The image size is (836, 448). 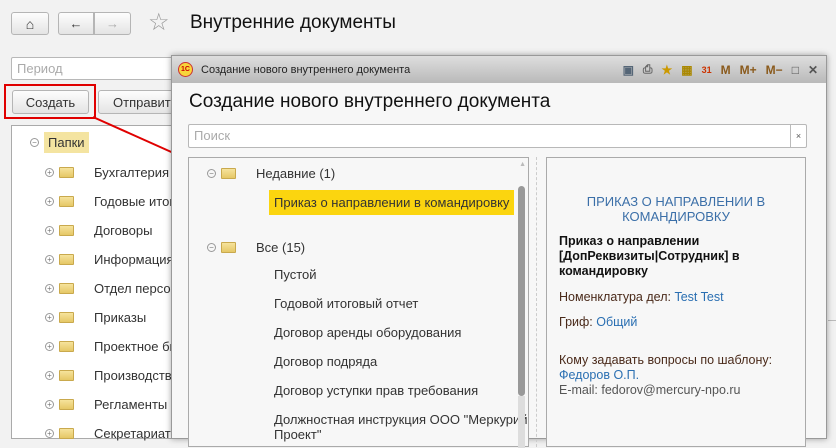 What do you see at coordinates (521, 422) in the screenshot?
I see `scrollbar-track` at bounding box center [521, 422].